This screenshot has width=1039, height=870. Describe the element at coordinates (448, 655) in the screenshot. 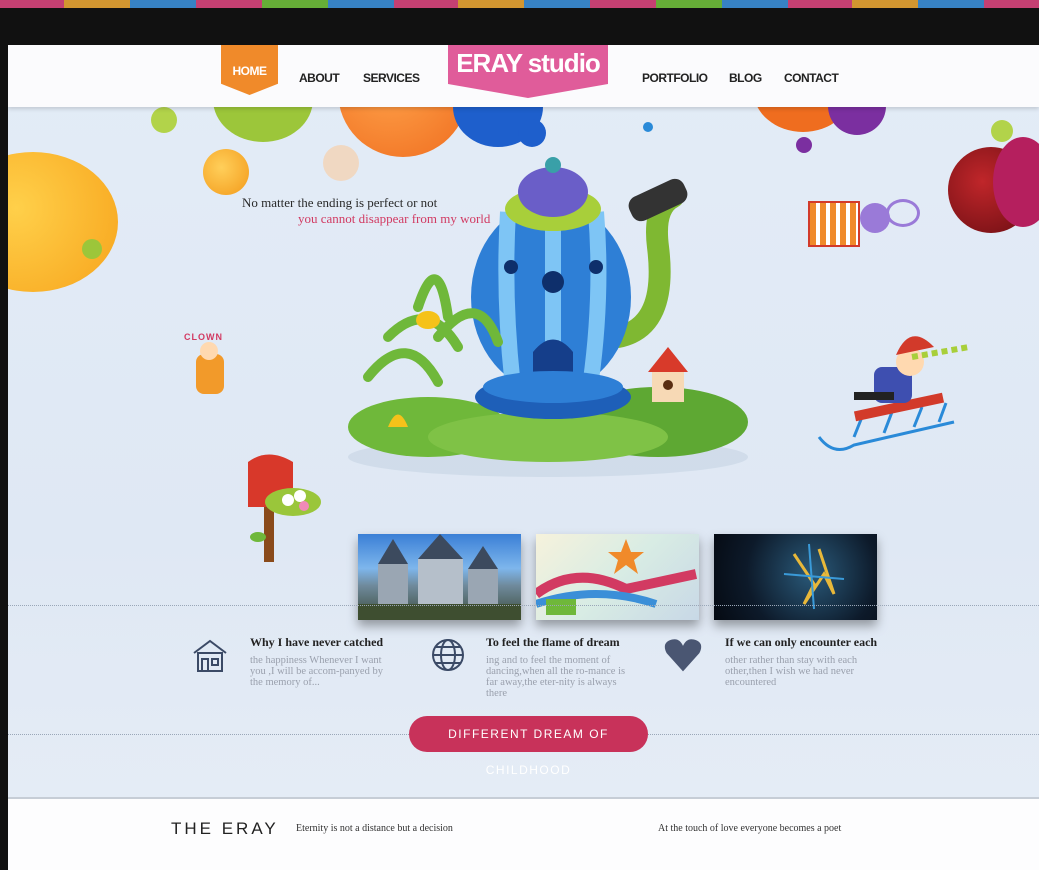

I see `globe-icon` at that location.